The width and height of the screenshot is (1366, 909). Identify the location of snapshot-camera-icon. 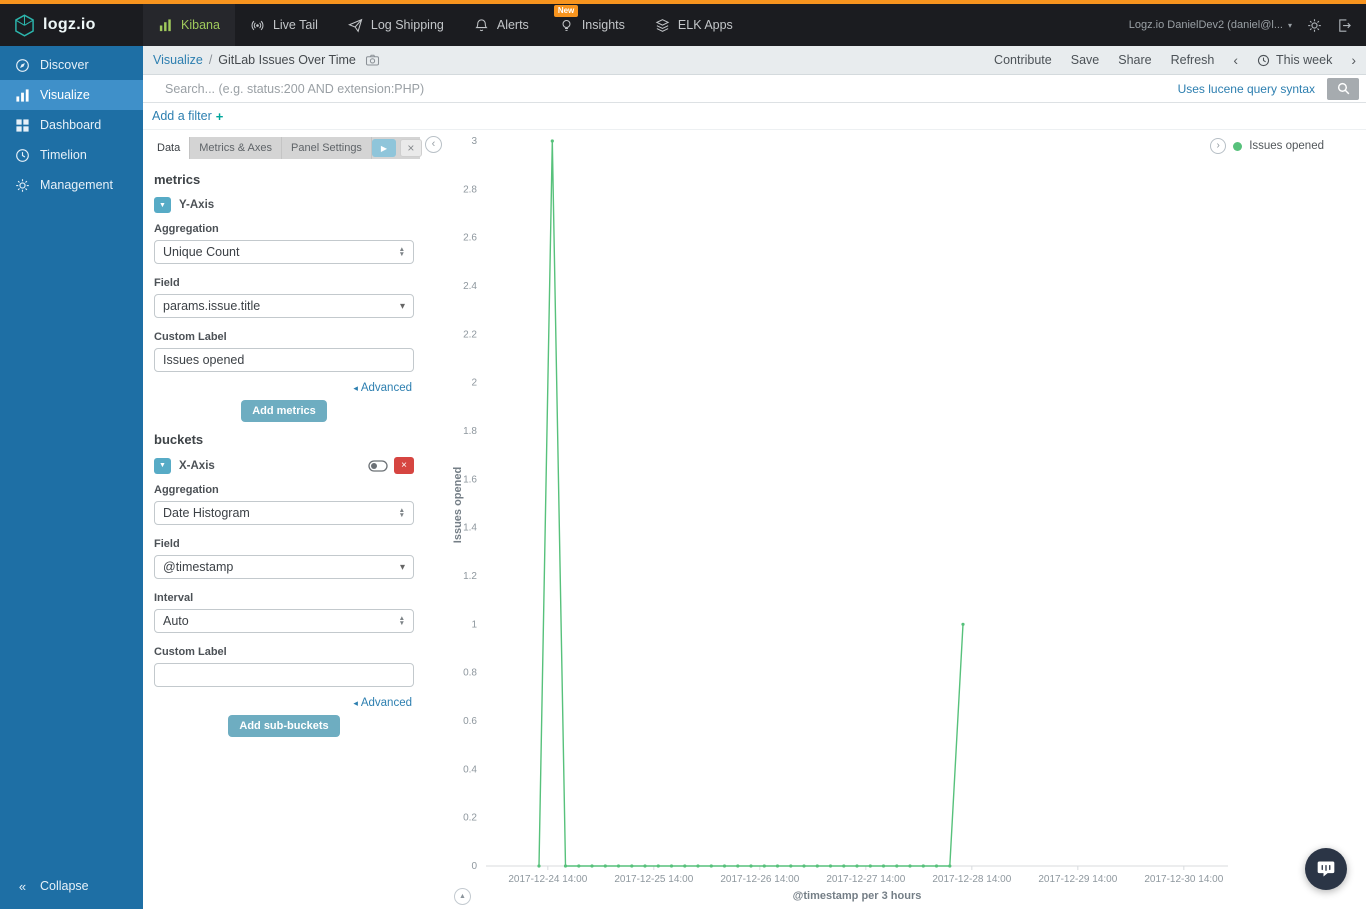
(372, 60).